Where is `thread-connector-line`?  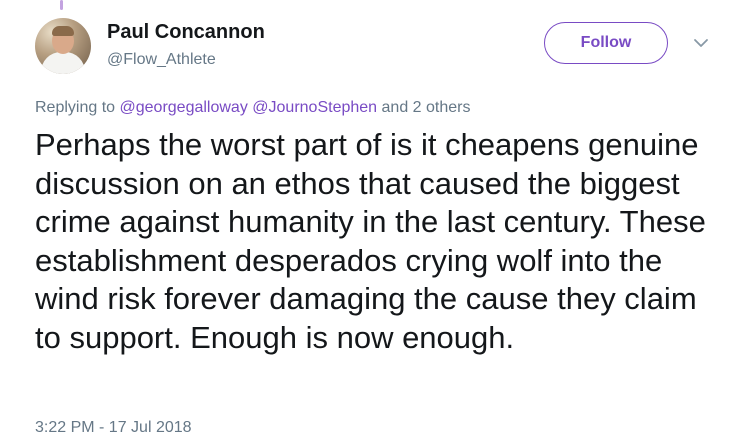 thread-connector-line is located at coordinates (61, 5).